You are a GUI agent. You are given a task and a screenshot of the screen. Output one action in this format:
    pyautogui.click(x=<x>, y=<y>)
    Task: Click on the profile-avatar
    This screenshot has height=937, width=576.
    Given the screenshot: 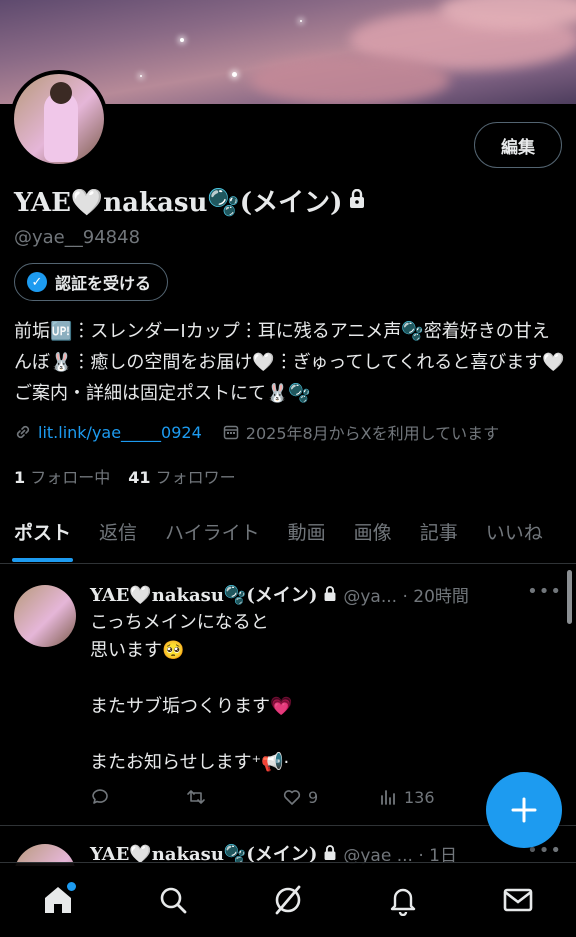 What is the action you would take?
    pyautogui.click(x=59, y=119)
    